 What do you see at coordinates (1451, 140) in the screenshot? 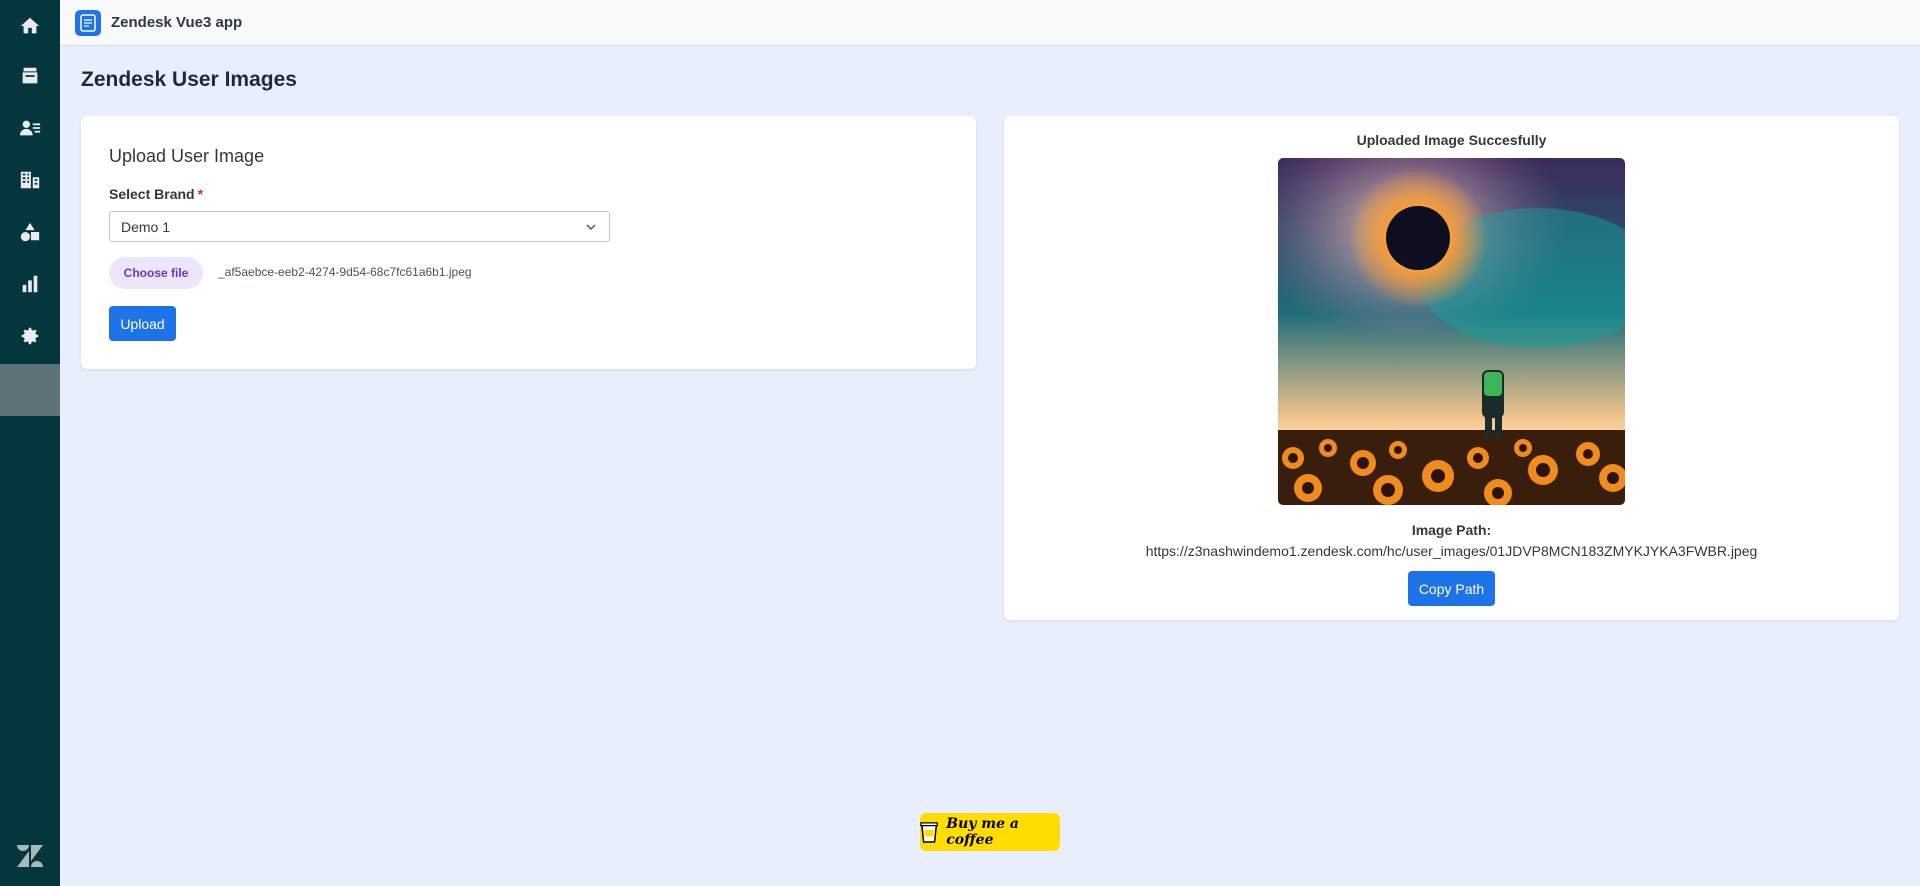
I see `upload-success-title: Uploaded Image Succesfully` at bounding box center [1451, 140].